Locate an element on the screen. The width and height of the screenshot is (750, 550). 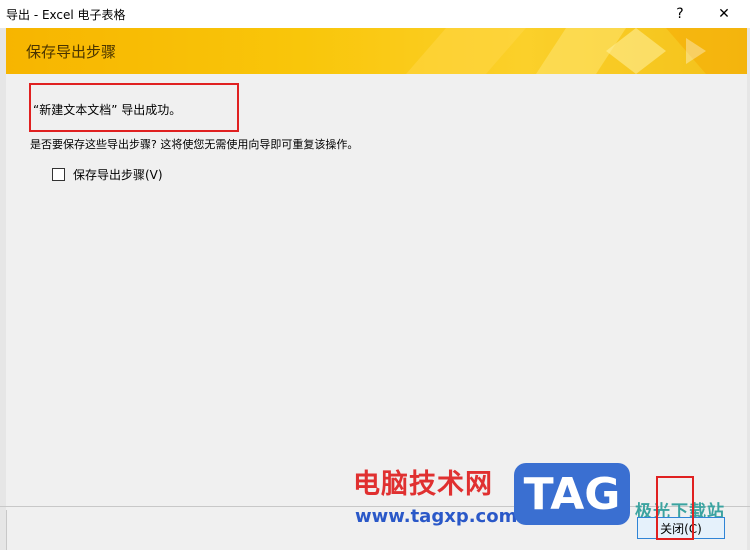
watermark-tag-logo: TAG is located at coordinates (572, 494).